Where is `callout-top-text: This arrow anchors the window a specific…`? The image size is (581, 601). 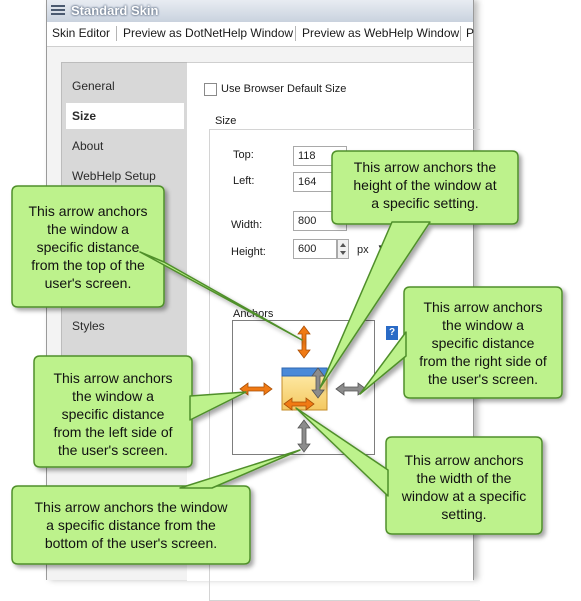 callout-top-text: This arrow anchors the window a specific… is located at coordinates (88, 247).